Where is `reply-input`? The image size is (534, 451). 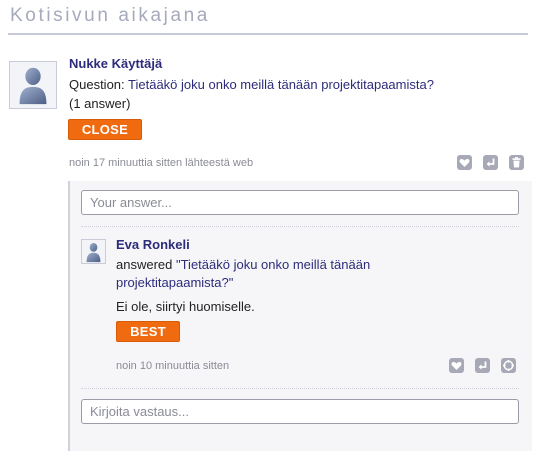 reply-input is located at coordinates (300, 411).